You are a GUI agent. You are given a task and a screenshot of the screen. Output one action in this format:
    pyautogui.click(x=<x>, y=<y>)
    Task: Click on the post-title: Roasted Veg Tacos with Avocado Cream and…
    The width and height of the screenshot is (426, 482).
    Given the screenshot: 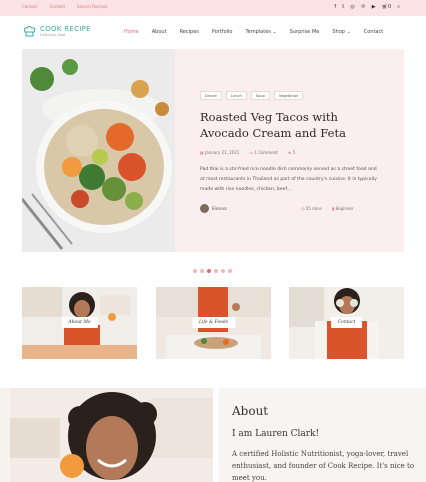 What is the action you would take?
    pyautogui.click(x=295, y=125)
    